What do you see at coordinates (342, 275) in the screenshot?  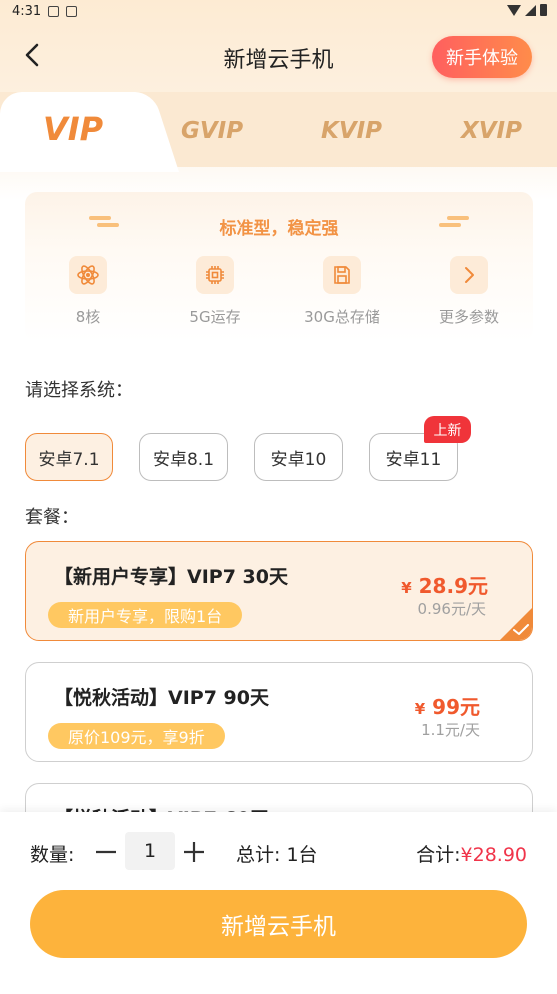 I see `storage-icon` at bounding box center [342, 275].